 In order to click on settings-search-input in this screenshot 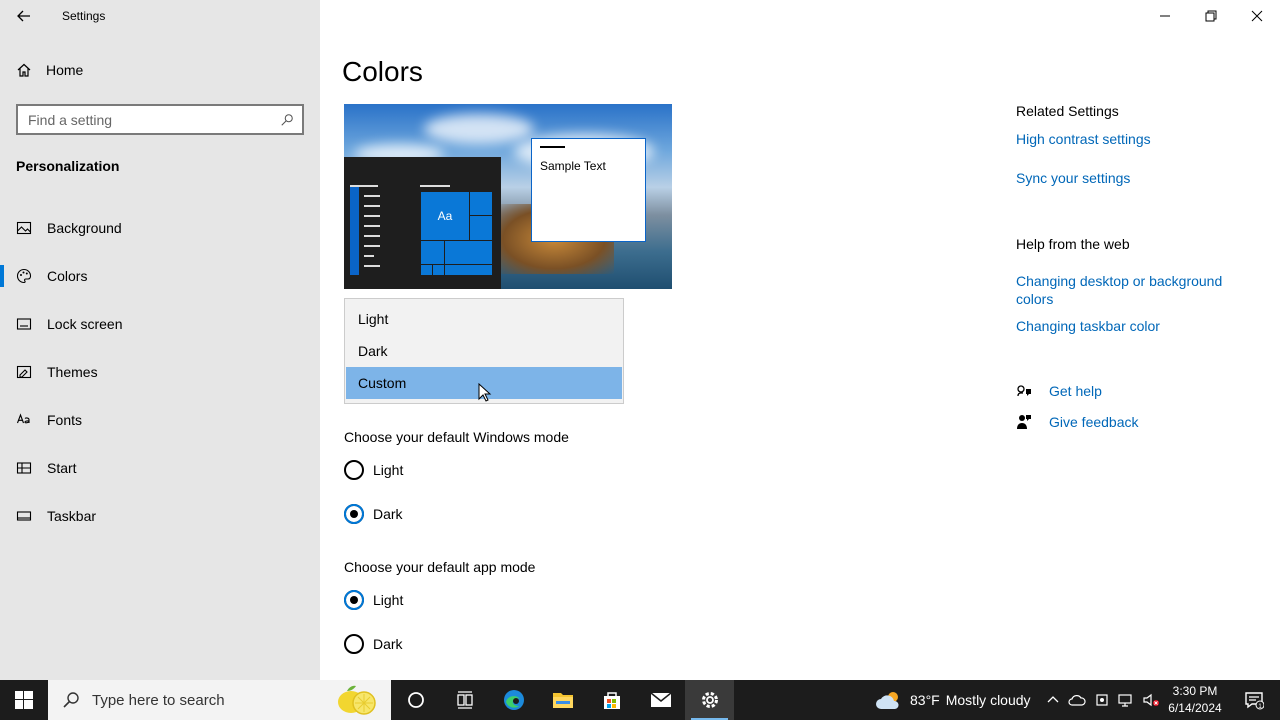, I will do `click(154, 119)`.